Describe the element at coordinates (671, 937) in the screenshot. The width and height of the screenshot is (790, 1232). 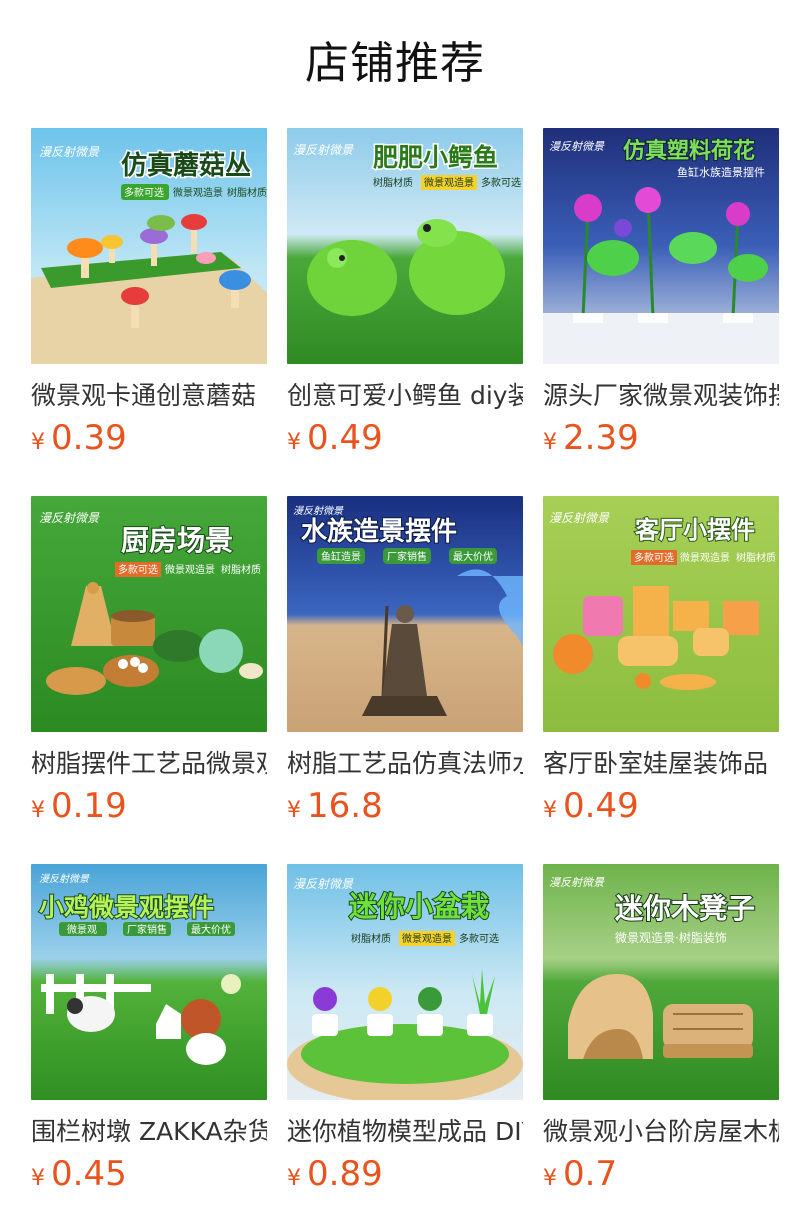
I see `svg-text: 微景观造景·树脂装饰` at that location.